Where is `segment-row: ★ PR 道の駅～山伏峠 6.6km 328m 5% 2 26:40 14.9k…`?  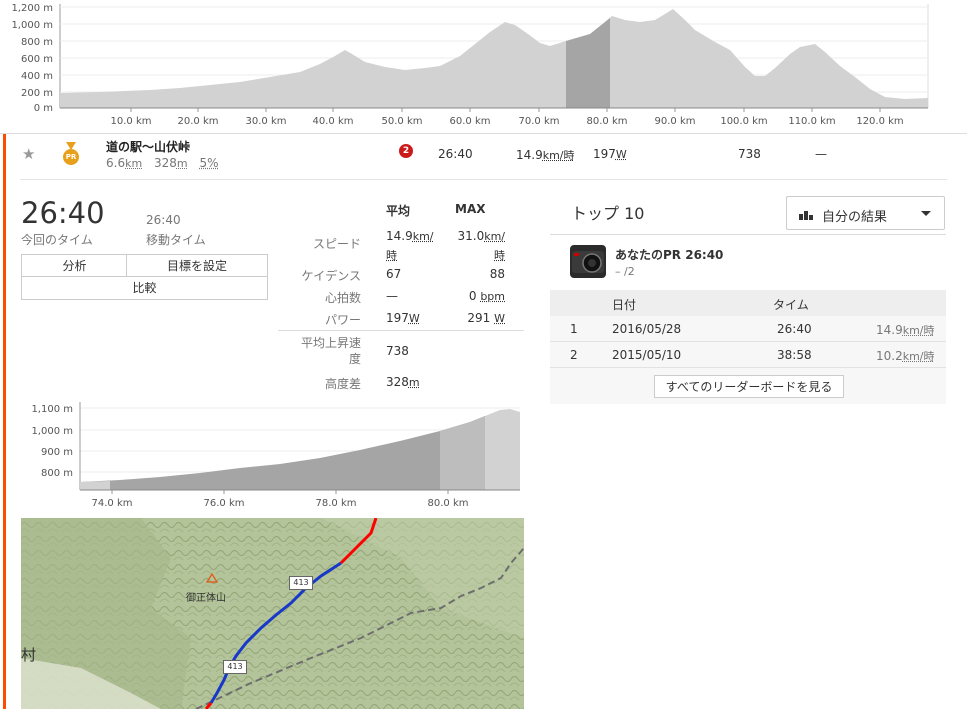 segment-row: ★ PR 道の駅～山伏峠 6.6km 328m 5% 2 26:40 14.9k… is located at coordinates (483, 157).